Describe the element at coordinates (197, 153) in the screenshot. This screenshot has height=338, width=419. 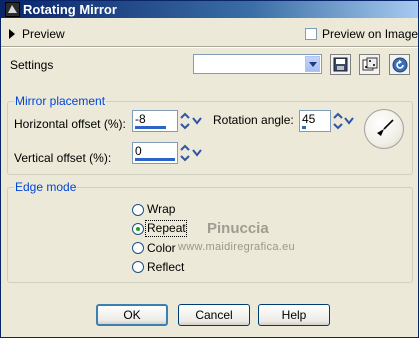
I see `vertical-offset-dropdown-icon` at that location.